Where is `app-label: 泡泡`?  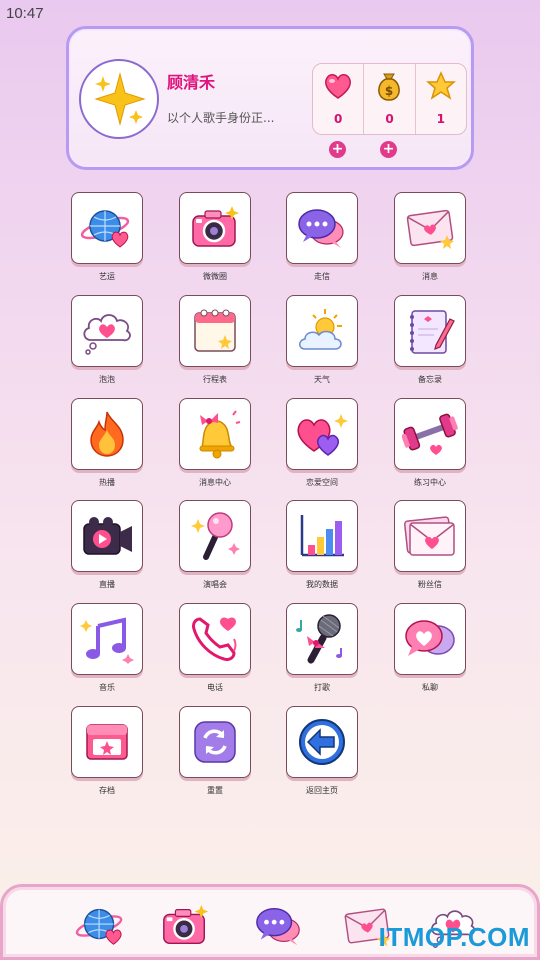
app-label: 泡泡 is located at coordinates (107, 379).